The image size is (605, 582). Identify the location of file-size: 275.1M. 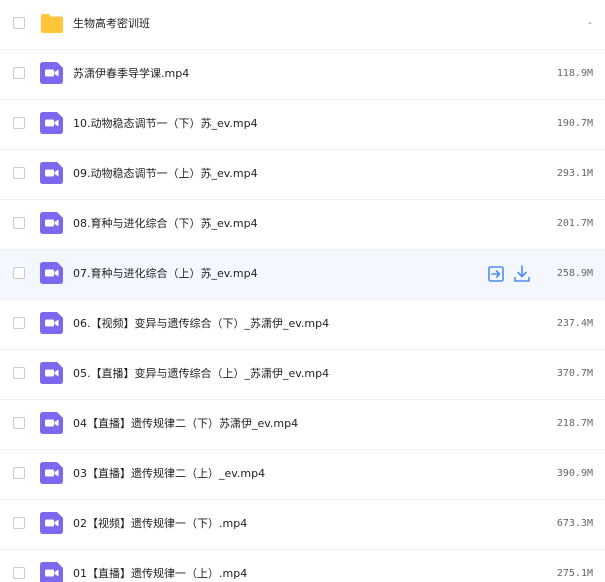
(574, 573).